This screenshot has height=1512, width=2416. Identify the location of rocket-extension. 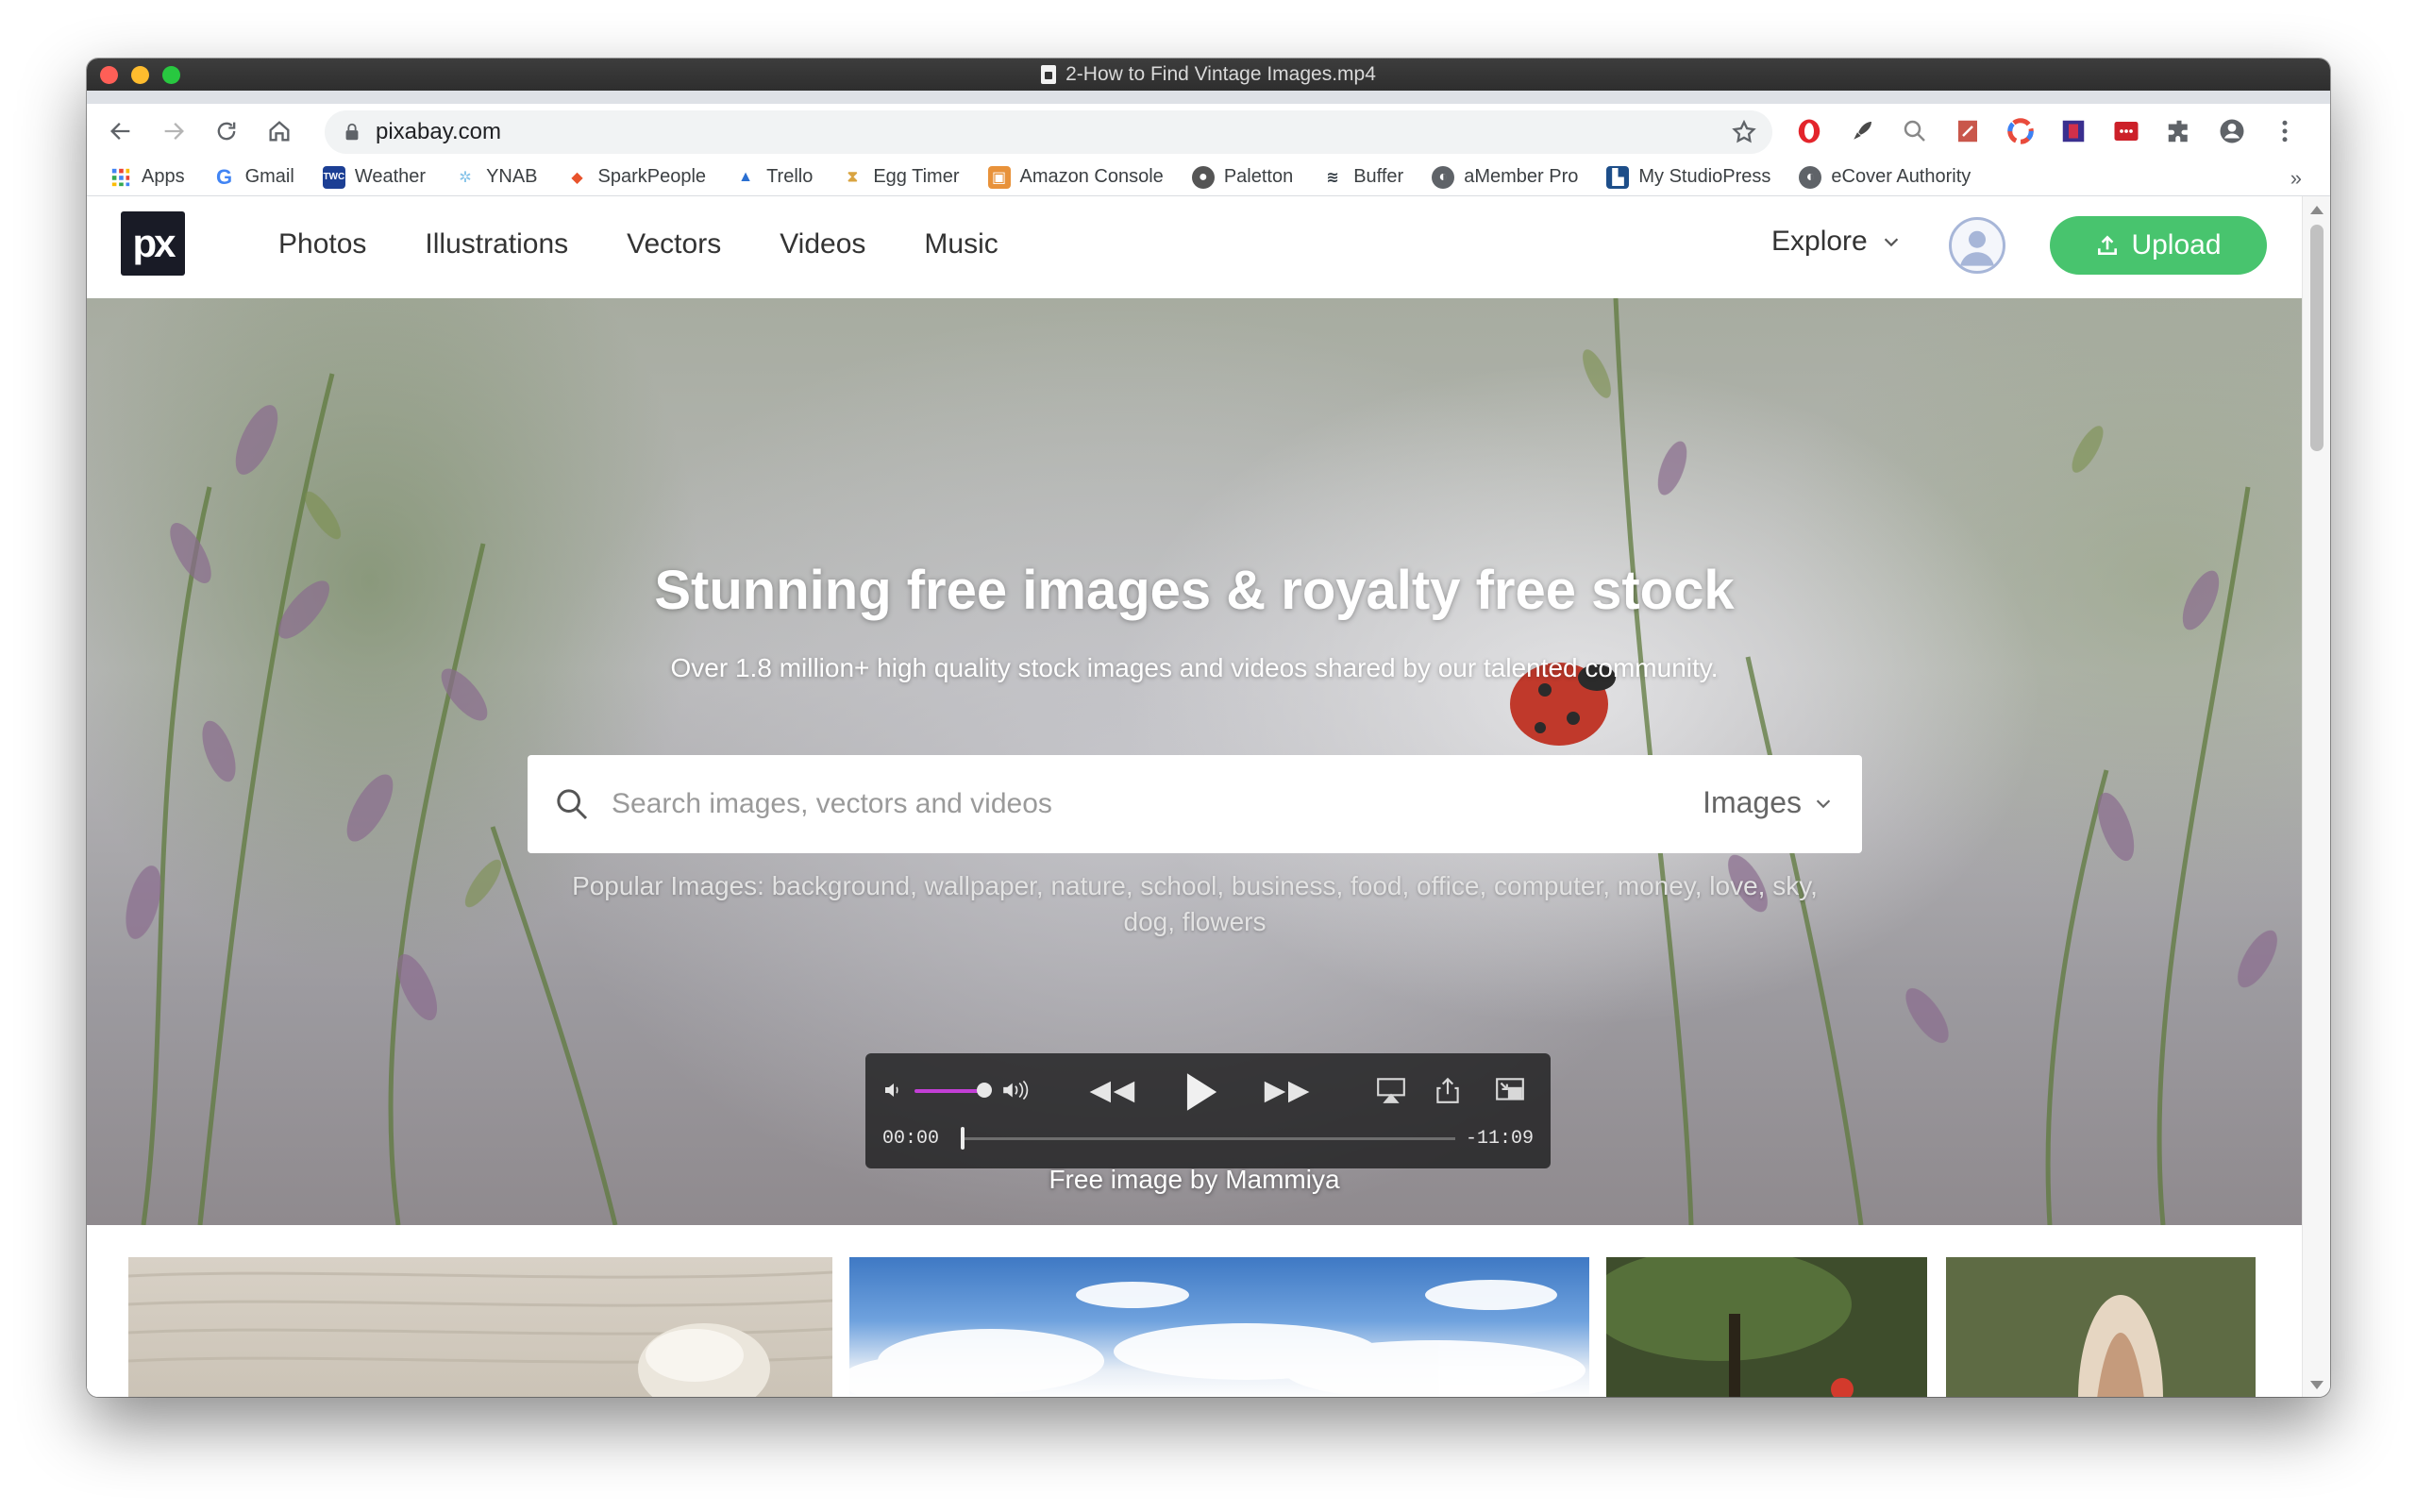
(1862, 131).